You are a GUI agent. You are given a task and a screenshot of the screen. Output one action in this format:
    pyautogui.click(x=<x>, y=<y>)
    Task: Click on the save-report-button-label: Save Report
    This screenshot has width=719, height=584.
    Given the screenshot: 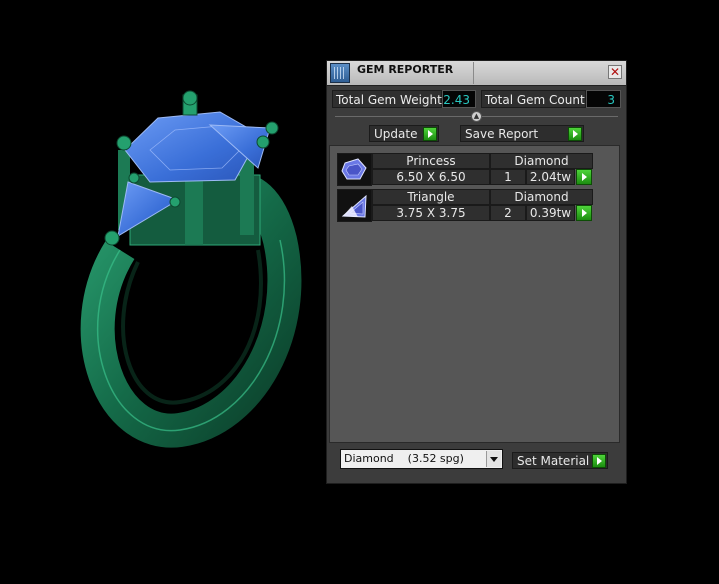 What is the action you would take?
    pyautogui.click(x=502, y=134)
    